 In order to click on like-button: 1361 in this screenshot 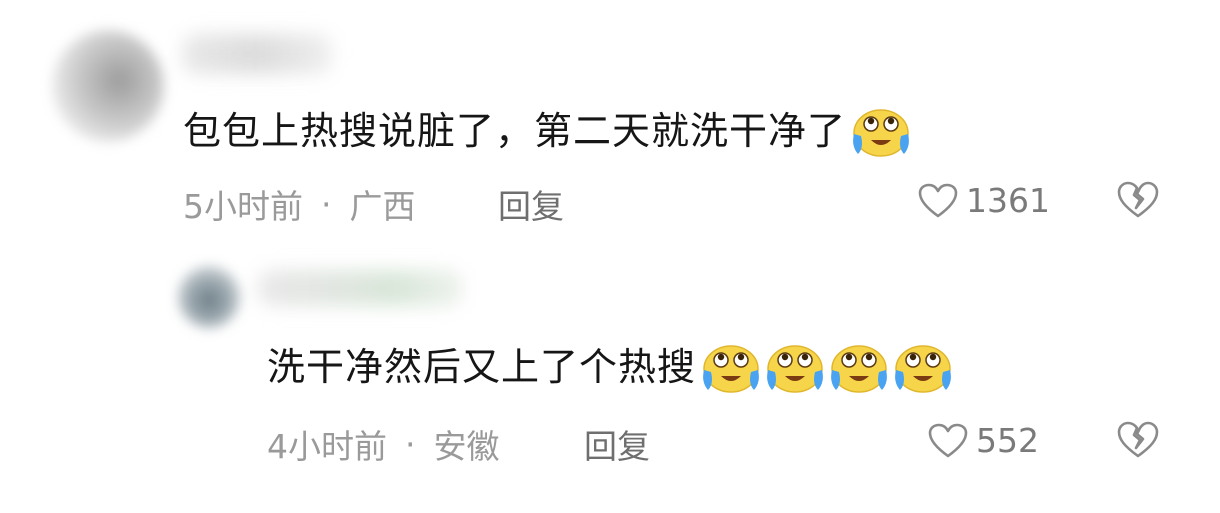, I will do `click(984, 200)`.